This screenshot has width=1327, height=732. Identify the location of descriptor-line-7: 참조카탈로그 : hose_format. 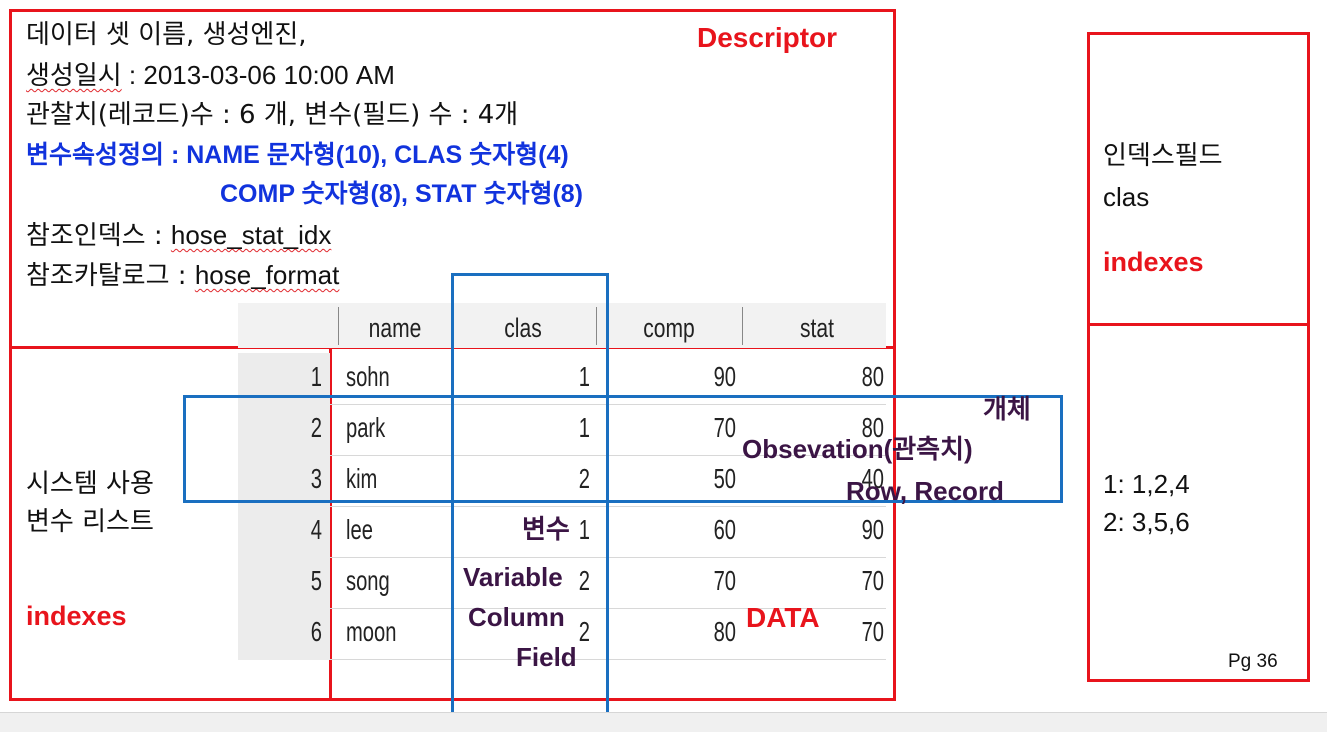
(182, 275).